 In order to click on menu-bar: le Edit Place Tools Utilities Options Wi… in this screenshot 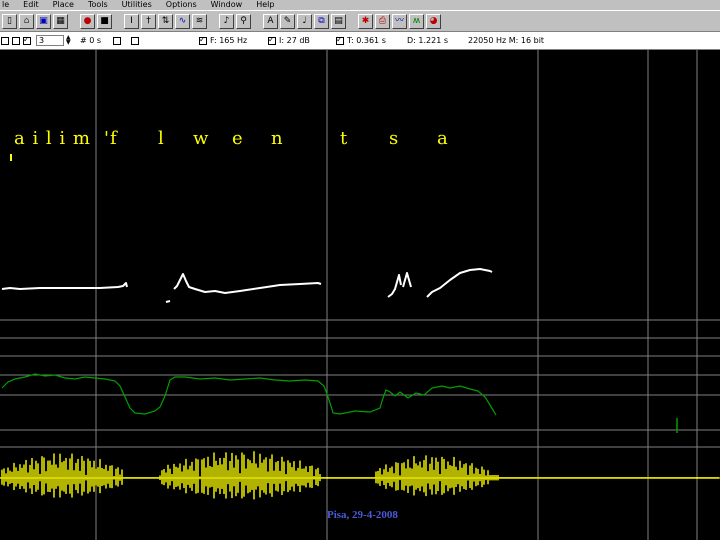, I will do `click(360, 5)`.